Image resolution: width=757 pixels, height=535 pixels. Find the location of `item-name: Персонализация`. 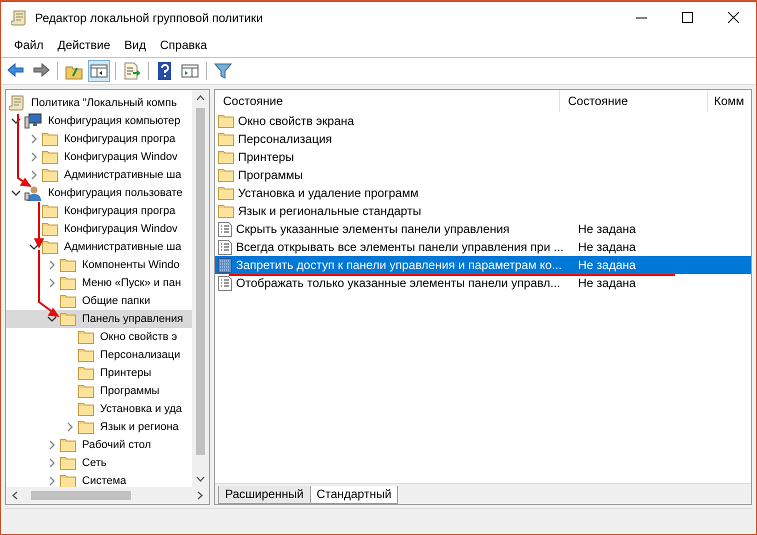

item-name: Персонализация is located at coordinates (285, 139).